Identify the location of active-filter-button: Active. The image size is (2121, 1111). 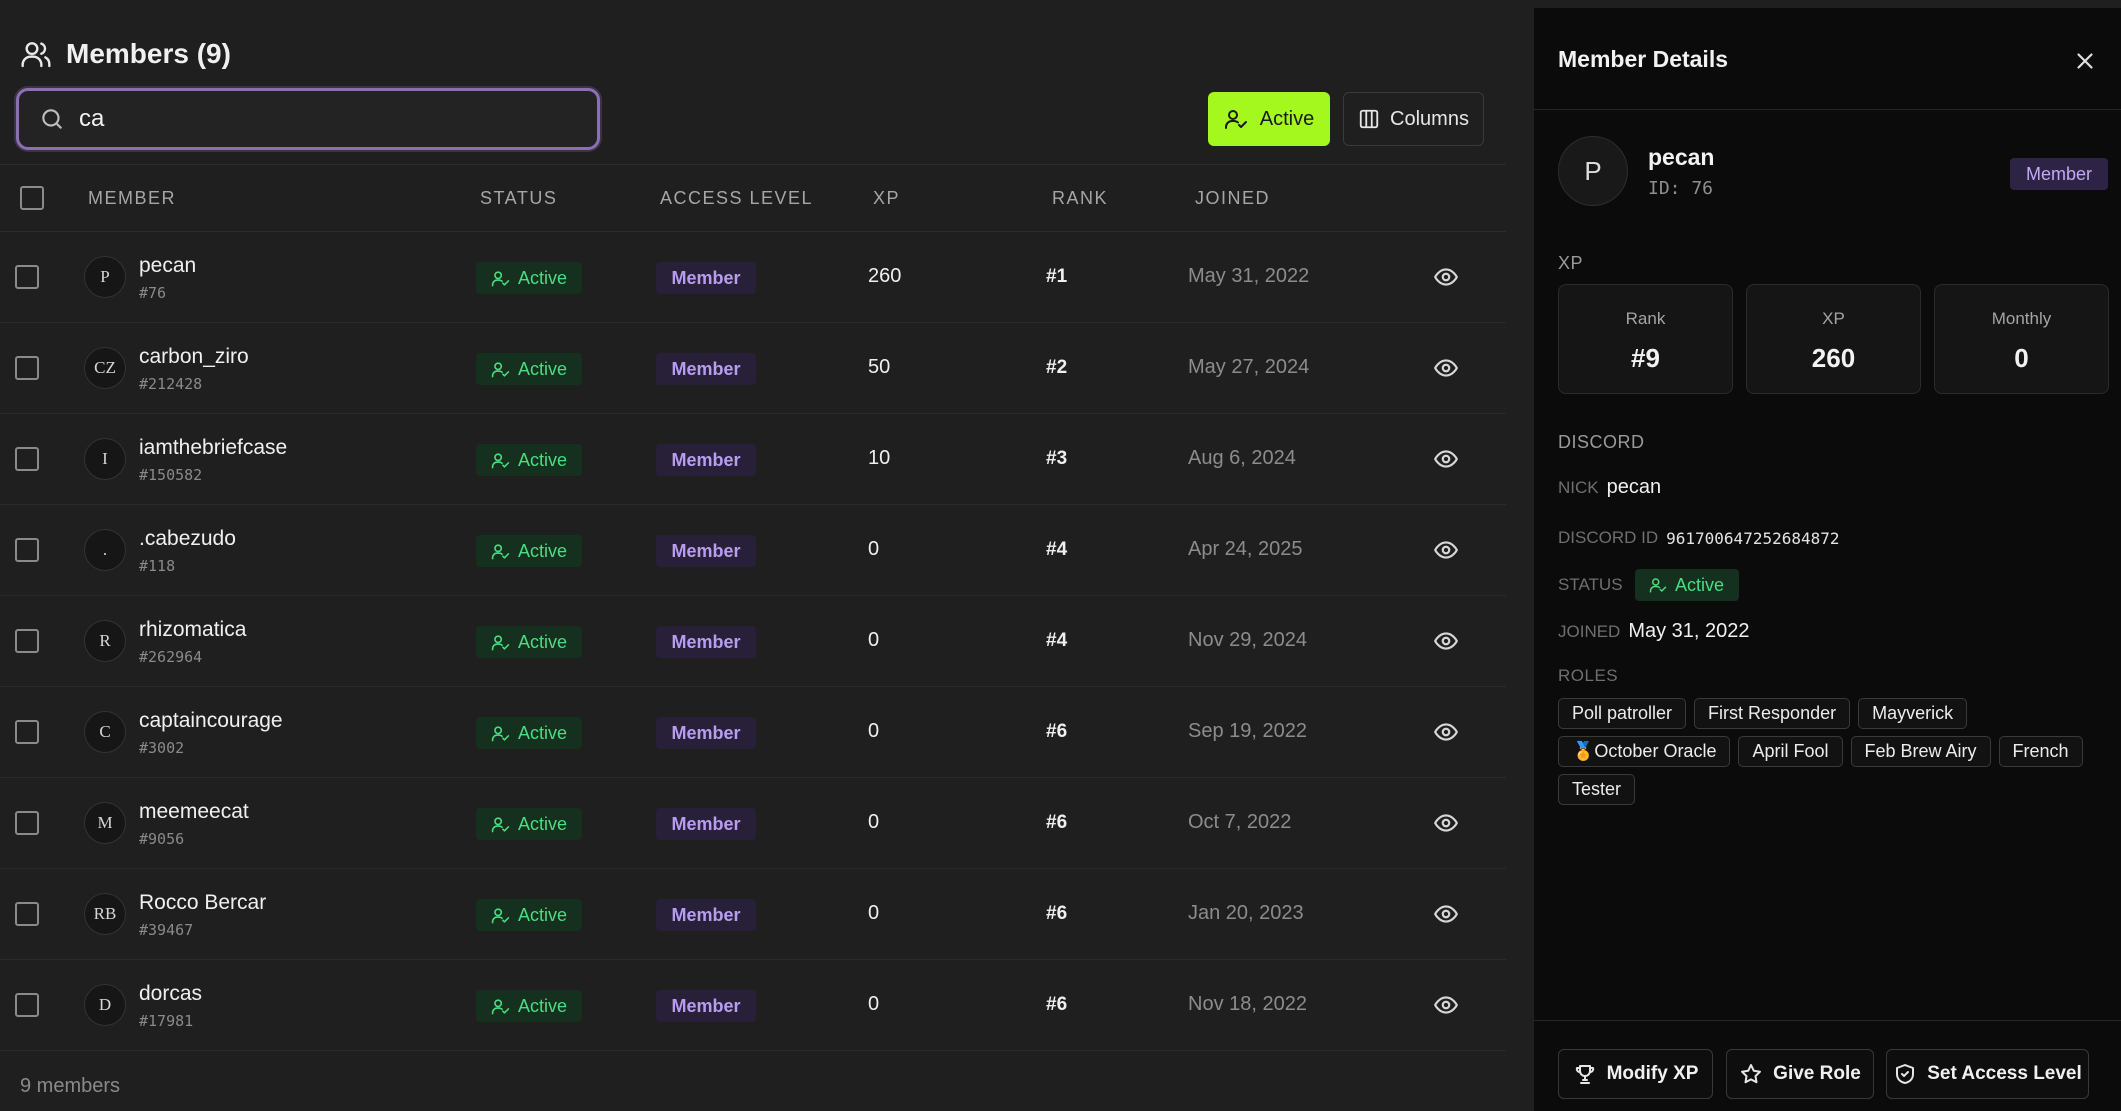
(1269, 119).